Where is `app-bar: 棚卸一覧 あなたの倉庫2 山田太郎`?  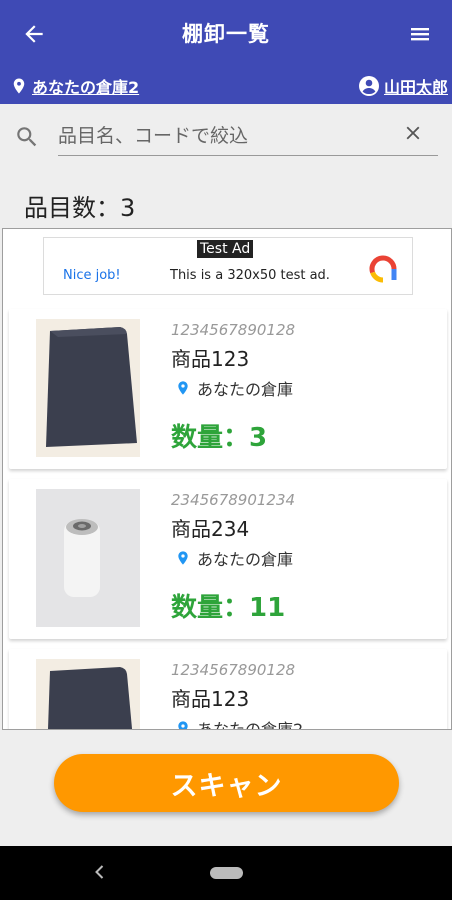 app-bar: 棚卸一覧 あなたの倉庫2 山田太郎 is located at coordinates (226, 52).